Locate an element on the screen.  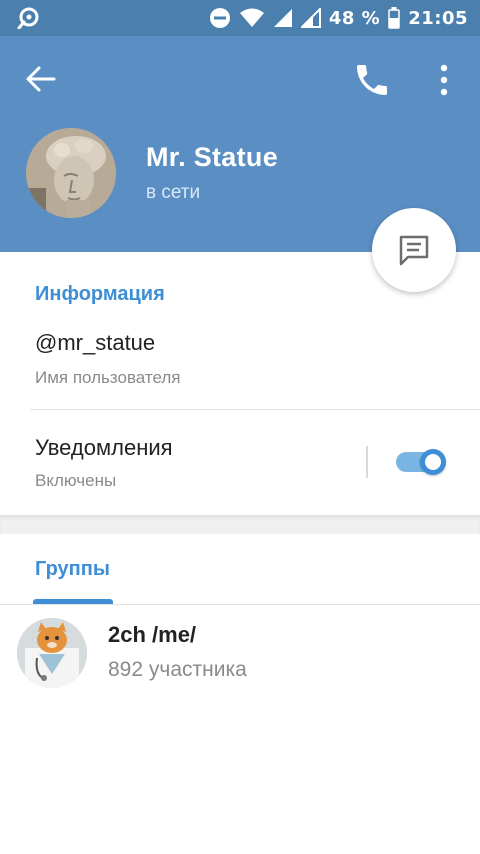
signal-2-icon is located at coordinates (310, 18).